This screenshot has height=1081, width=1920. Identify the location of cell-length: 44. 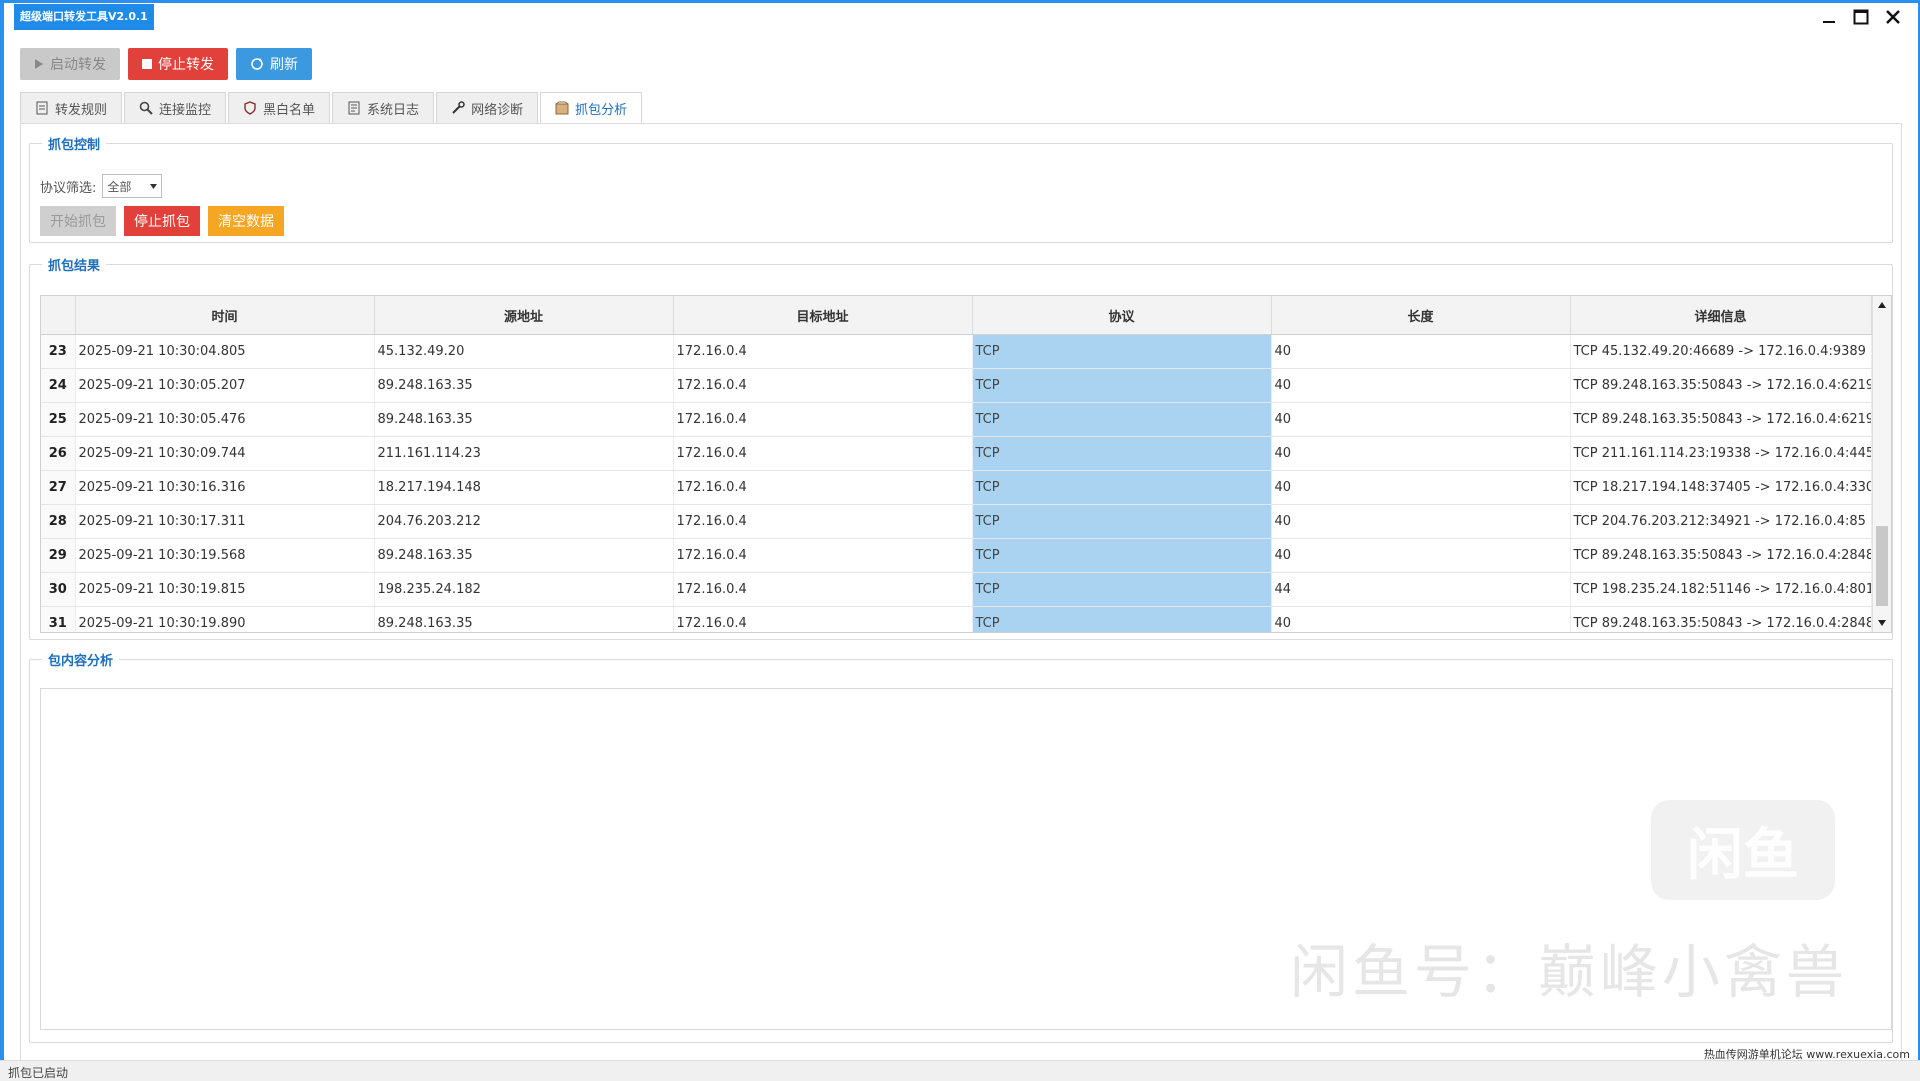
(1421, 589).